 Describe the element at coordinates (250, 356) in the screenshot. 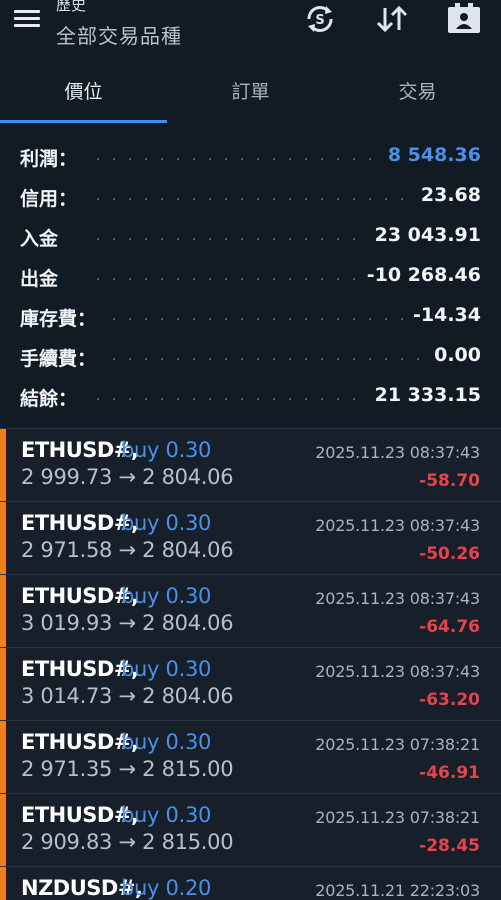

I see `summary-row-commission: 手續費： 0.00` at that location.